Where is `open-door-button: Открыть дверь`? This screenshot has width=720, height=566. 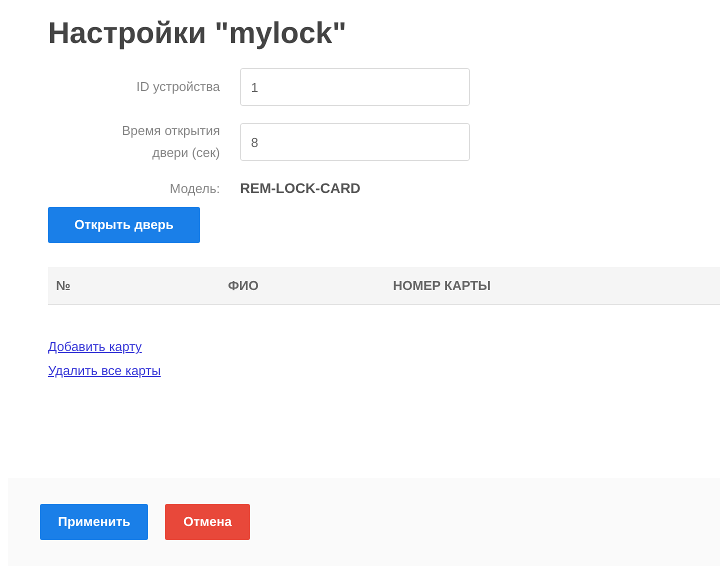
open-door-button: Открыть дверь is located at coordinates (124, 225).